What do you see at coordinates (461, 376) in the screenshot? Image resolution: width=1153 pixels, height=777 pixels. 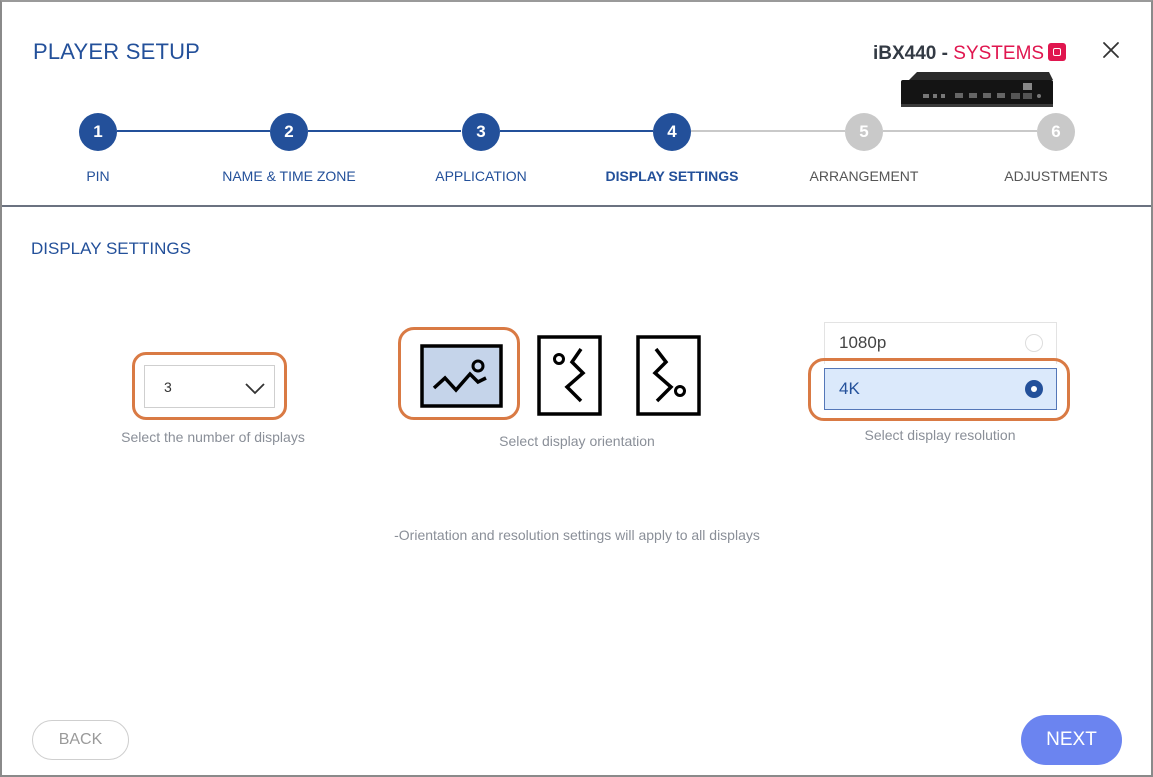 I see `landscape-orientation-icon` at bounding box center [461, 376].